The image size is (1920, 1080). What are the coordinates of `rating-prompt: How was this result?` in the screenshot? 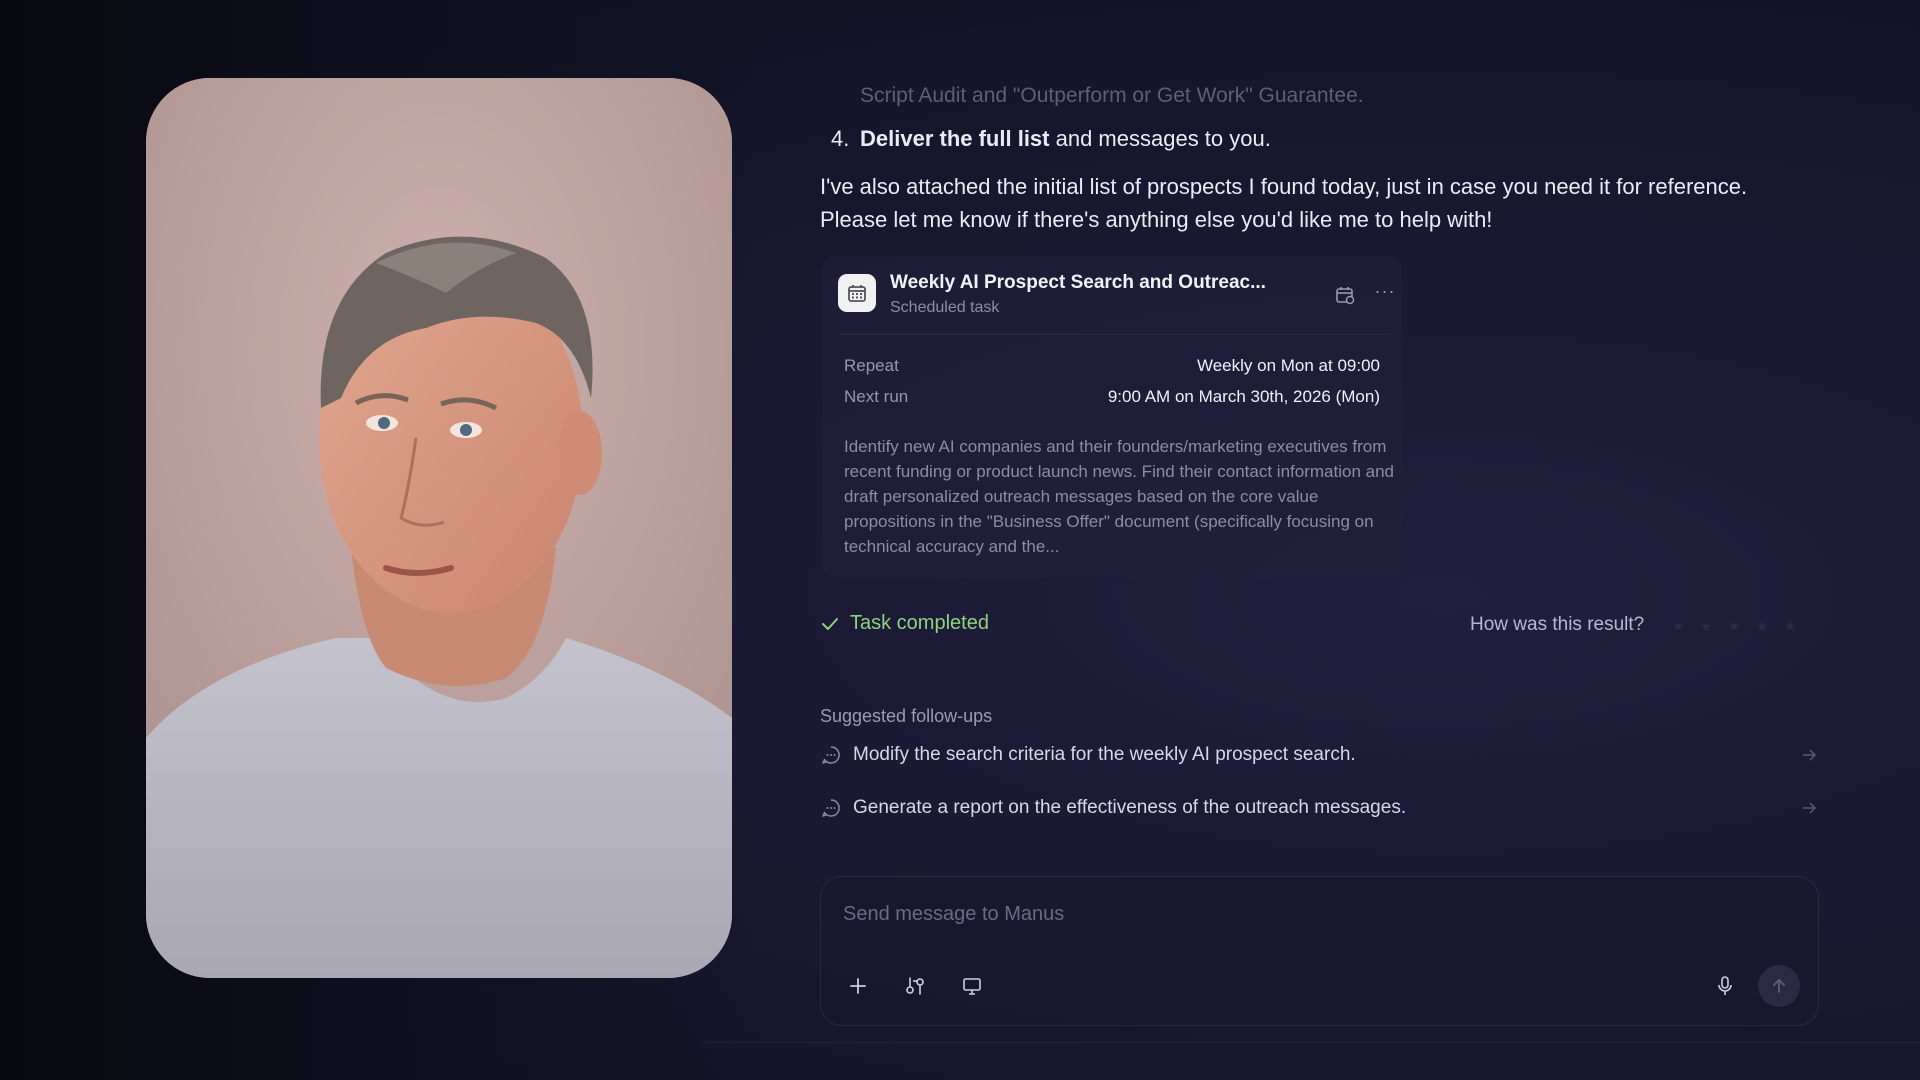 It's located at (1557, 624).